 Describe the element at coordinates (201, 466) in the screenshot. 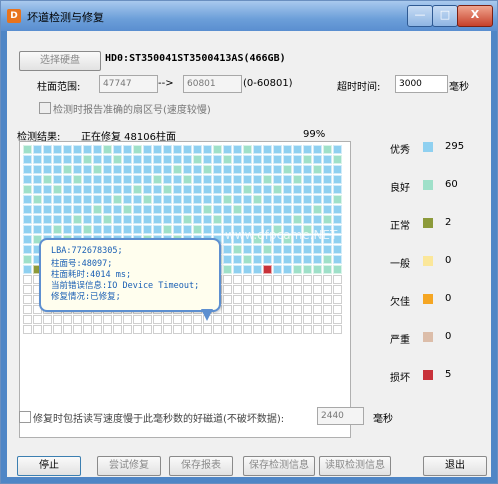

I see `save-report-button: 保存报表` at that location.